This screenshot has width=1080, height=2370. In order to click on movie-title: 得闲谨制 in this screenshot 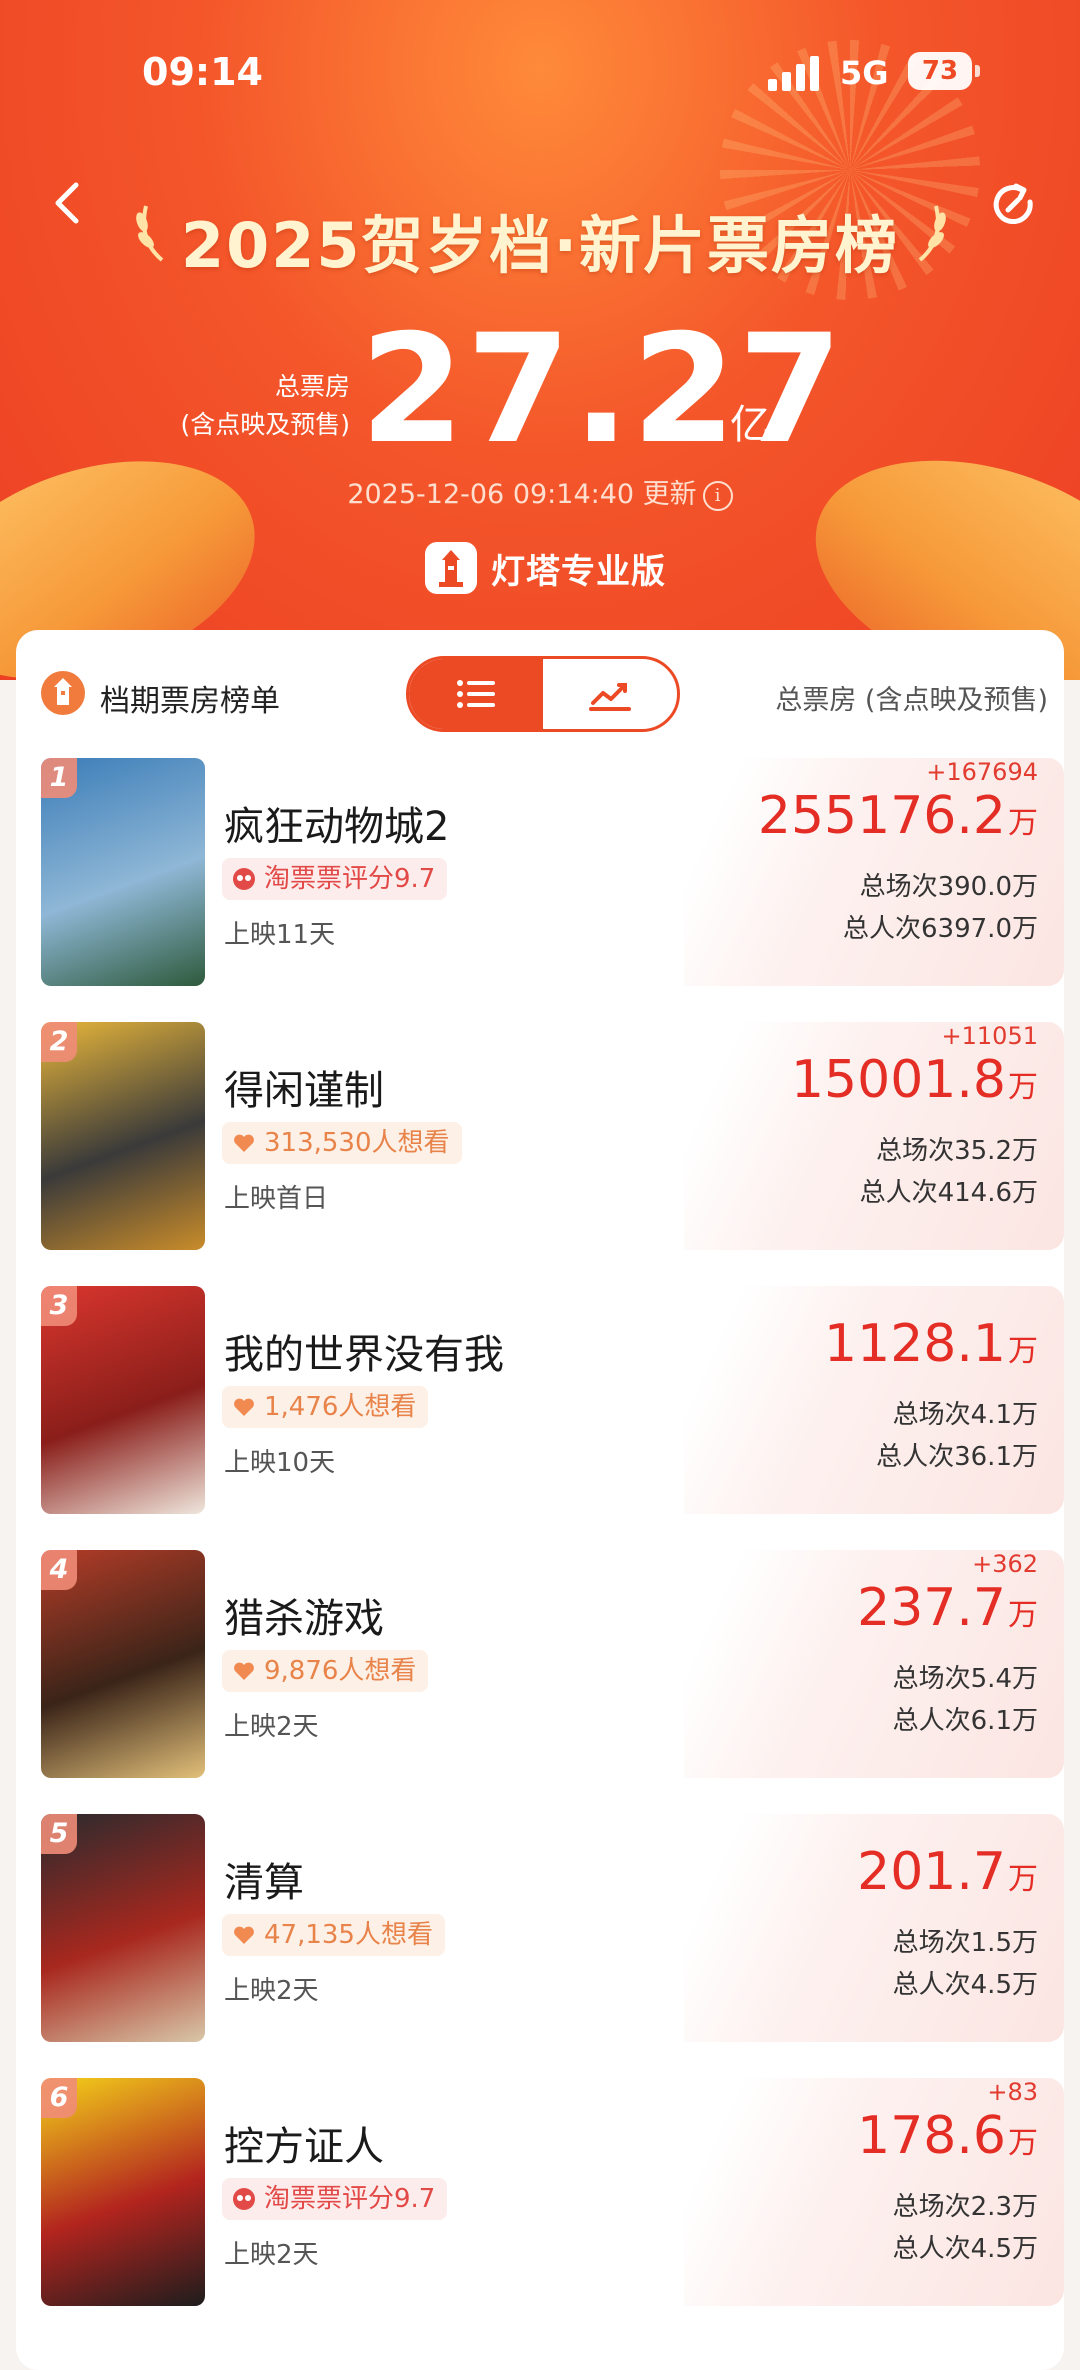, I will do `click(304, 1091)`.